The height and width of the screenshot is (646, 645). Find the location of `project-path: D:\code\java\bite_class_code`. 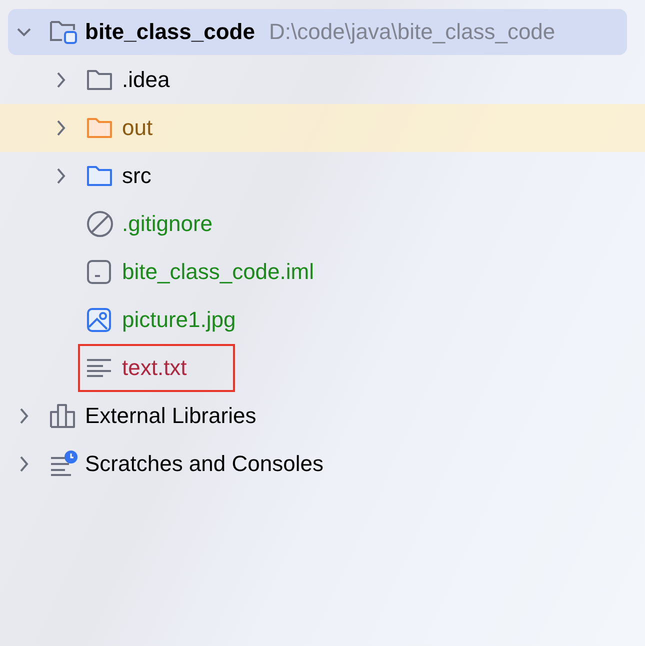

project-path: D:\code\java\bite_class_code is located at coordinates (412, 32).